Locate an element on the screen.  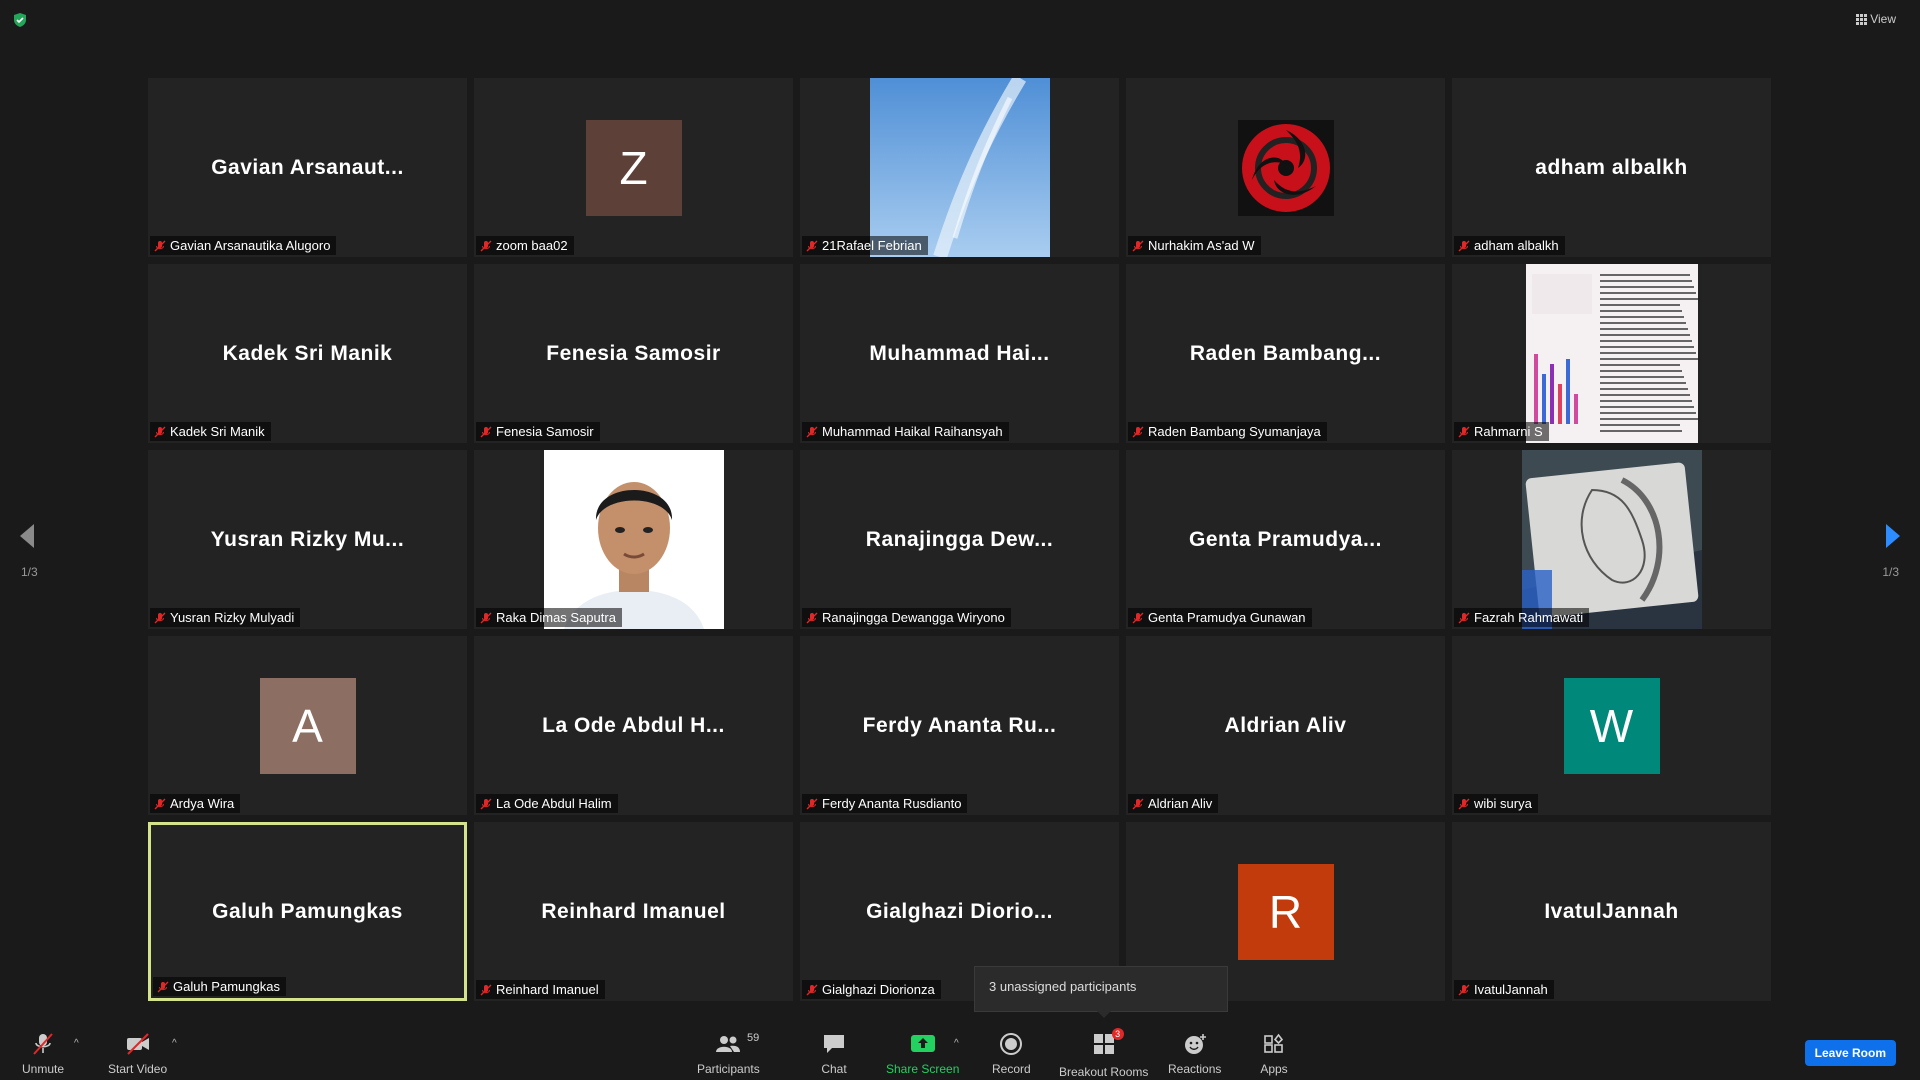
participant-tile: Reinhard Imanuel Reinhard Imanuel is located at coordinates (633, 911).